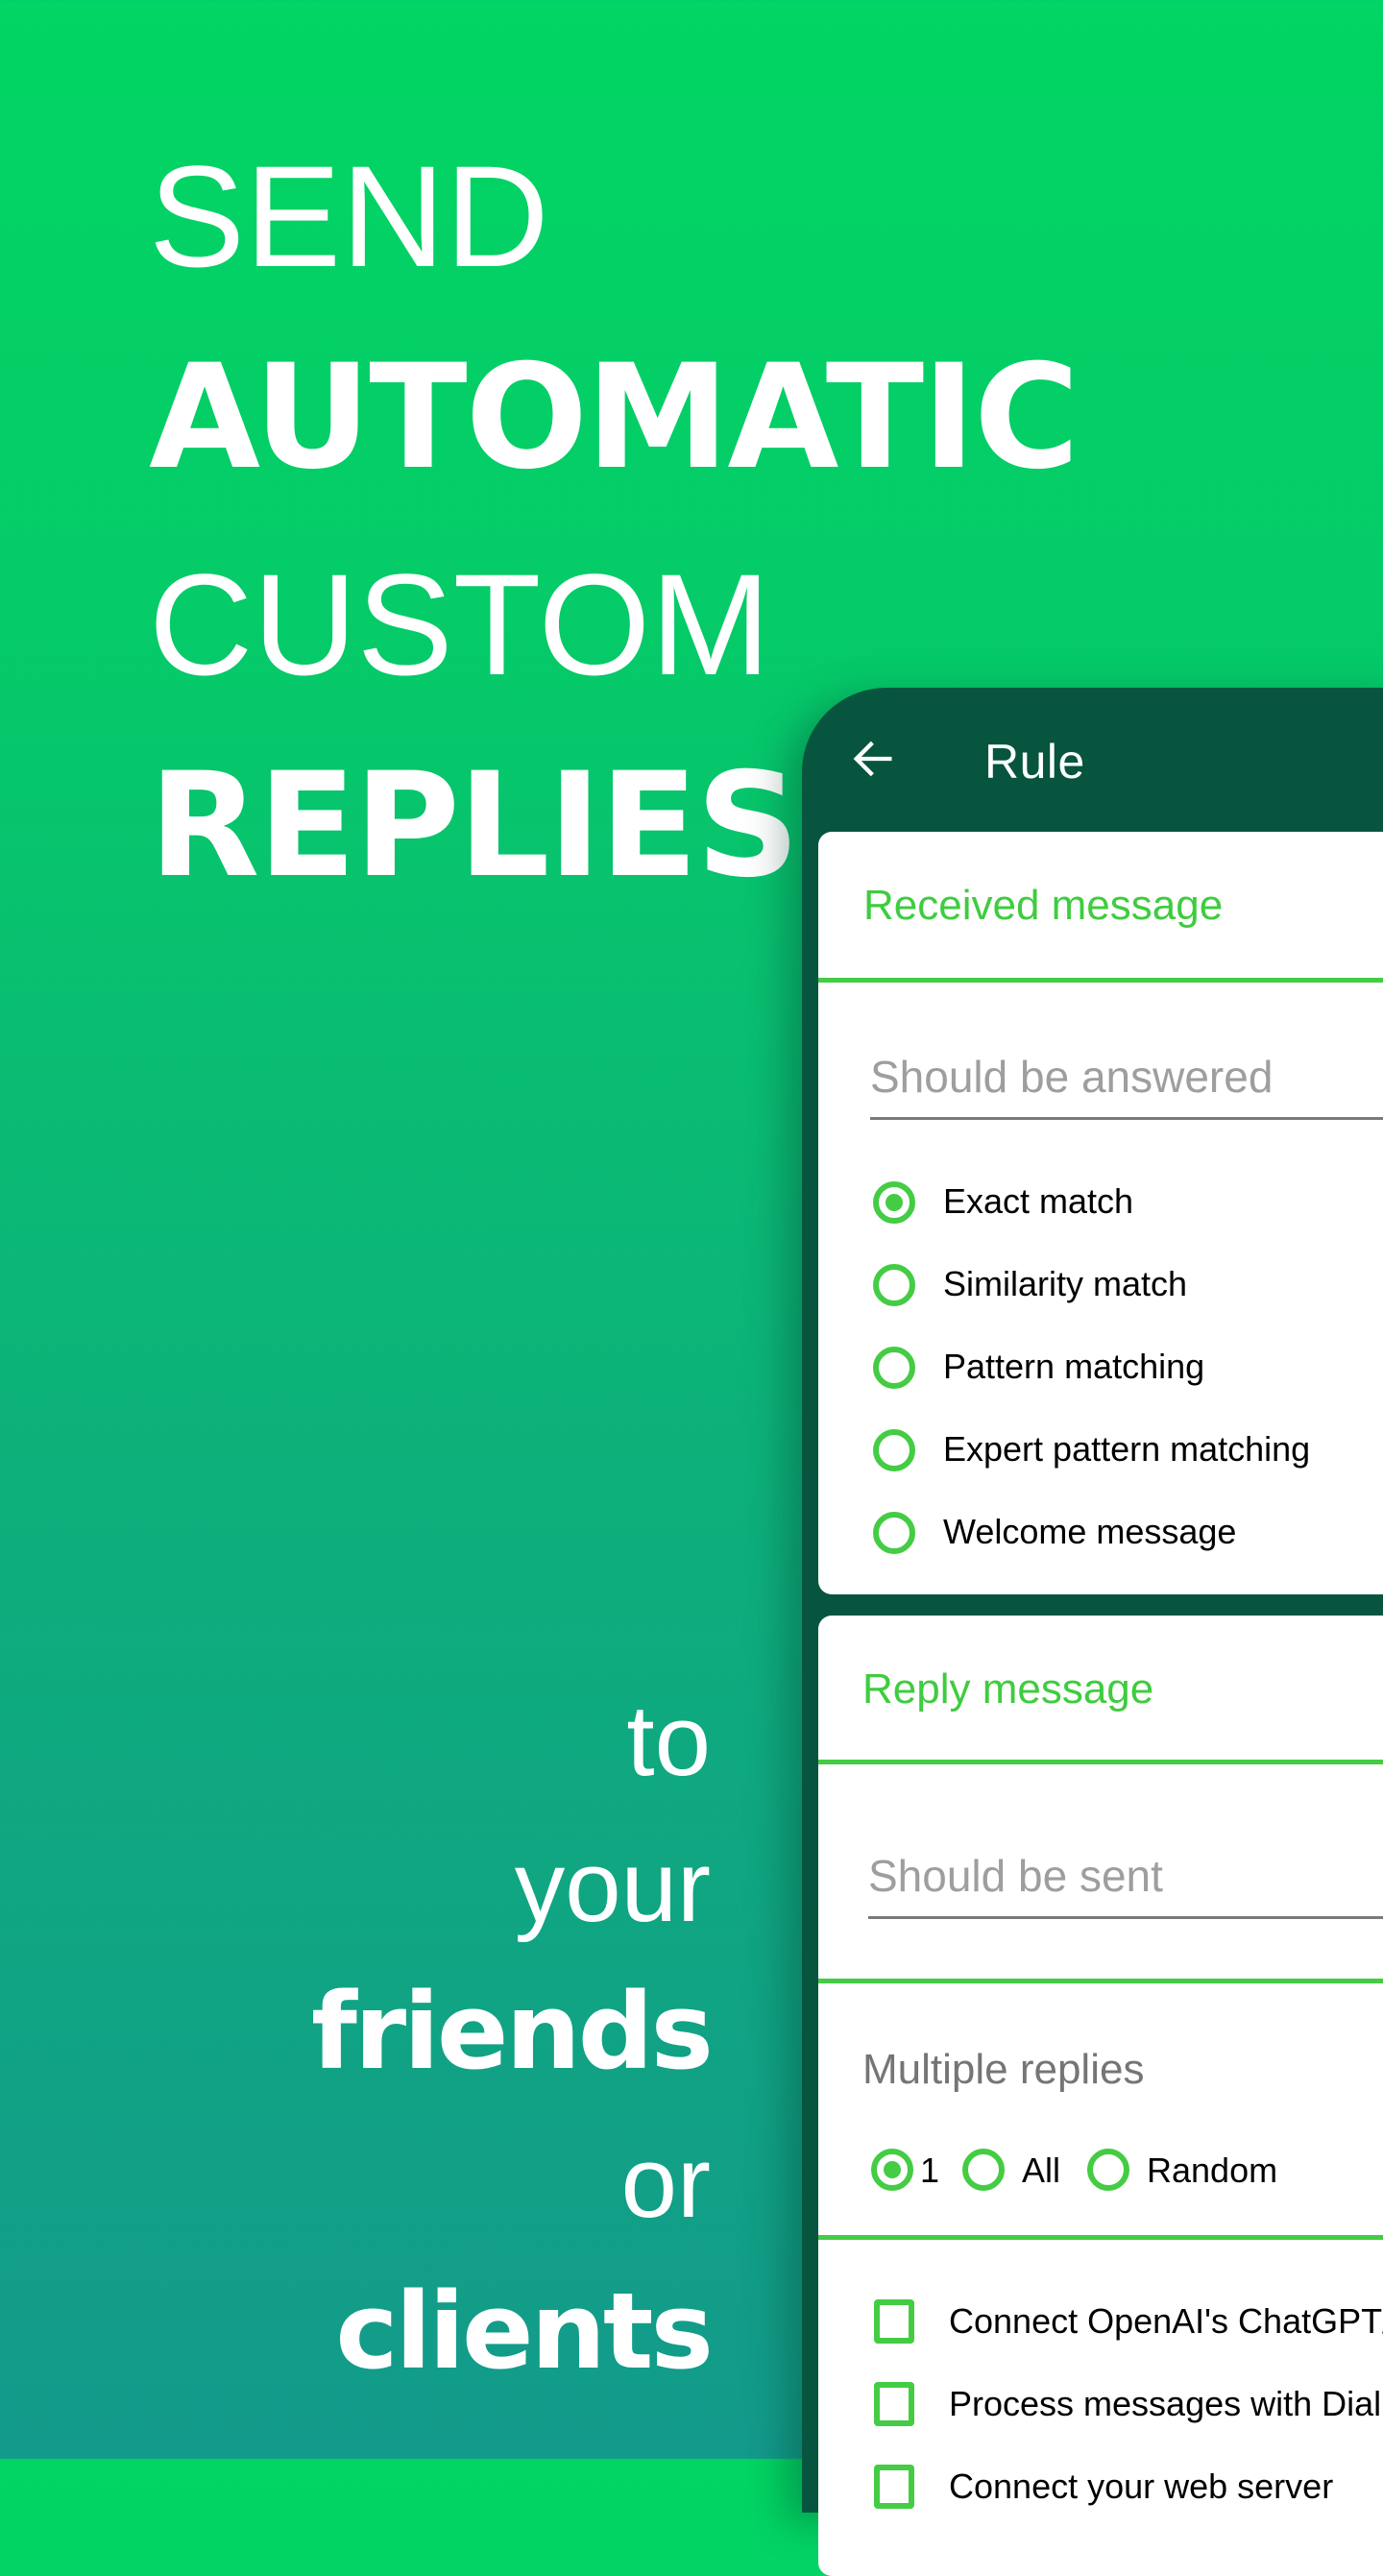  I want to click on radio-reply-all, so click(983, 2170).